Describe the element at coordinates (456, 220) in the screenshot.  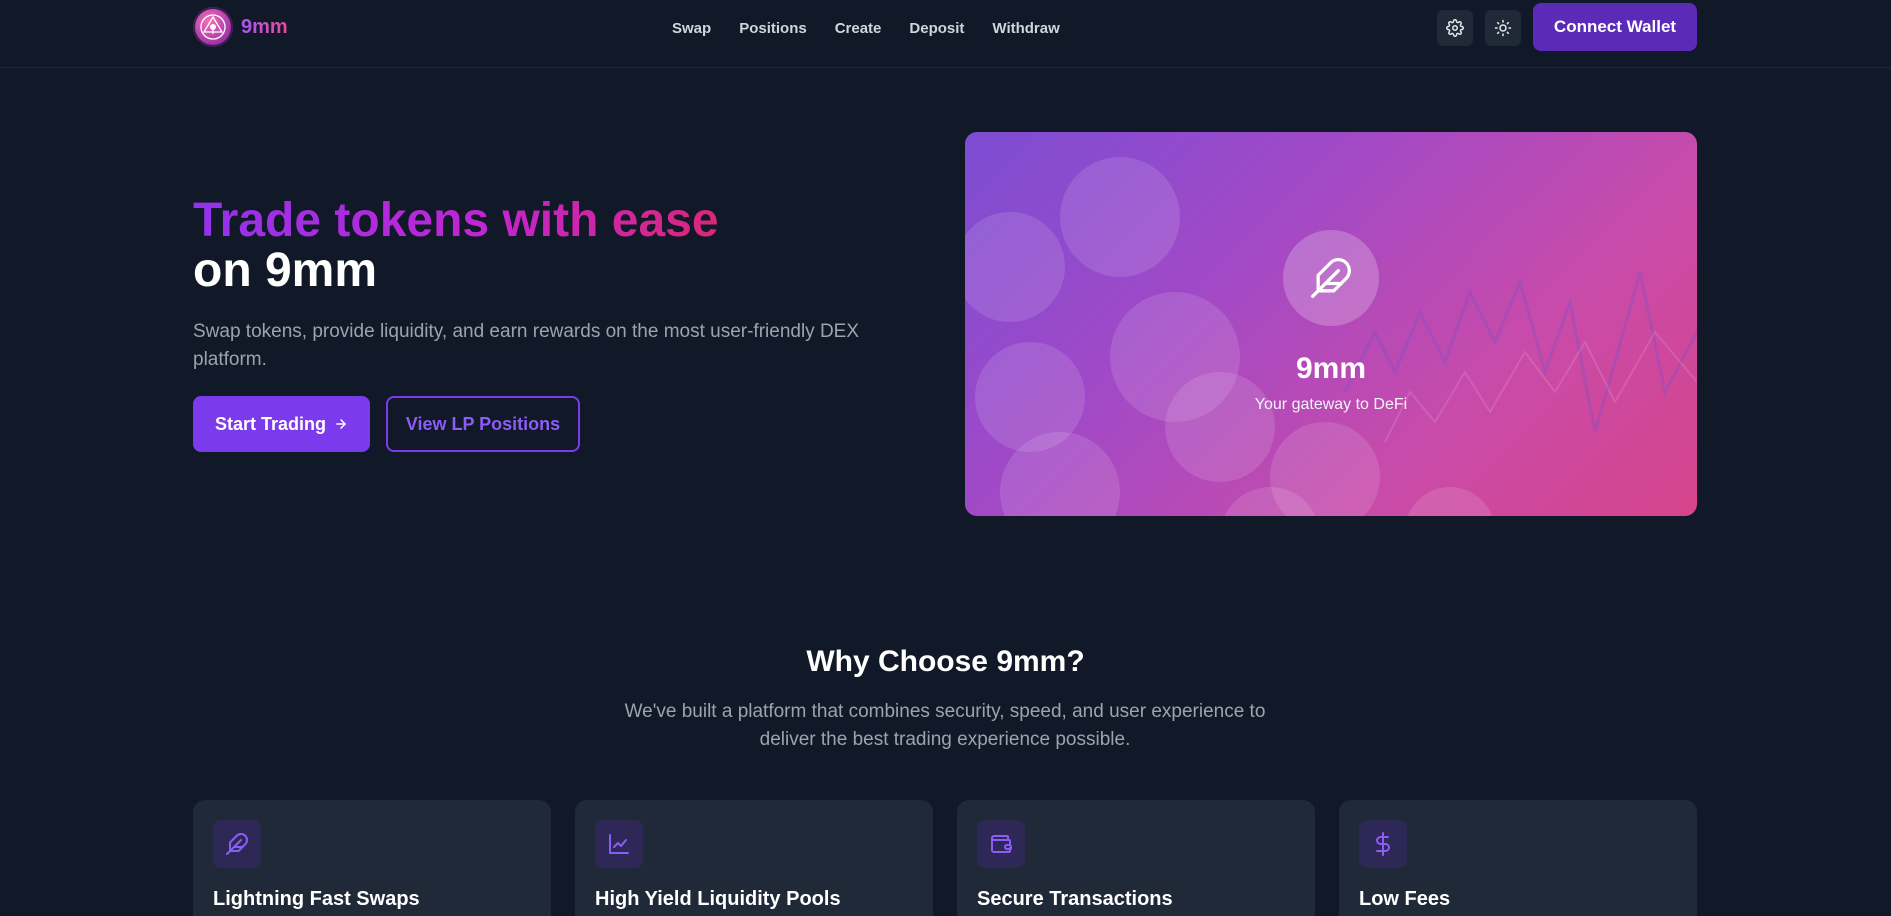
I see `hero-title-gradient: Trade tokens with ease` at that location.